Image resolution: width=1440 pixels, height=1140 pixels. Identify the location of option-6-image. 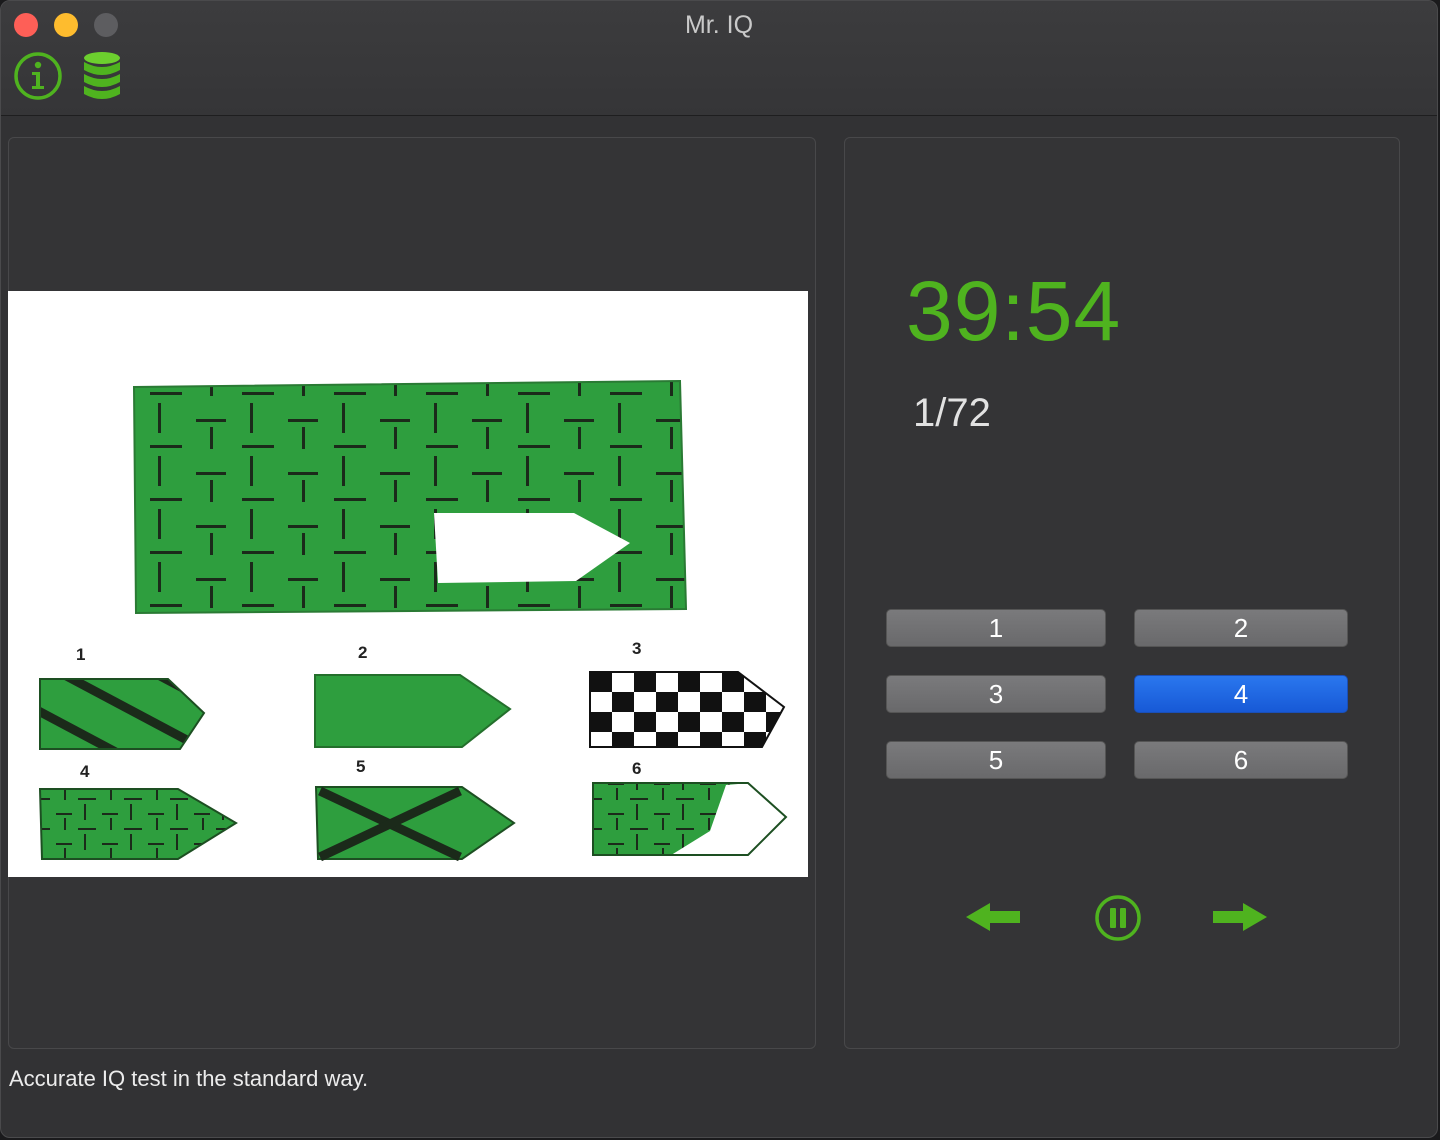
(689, 819).